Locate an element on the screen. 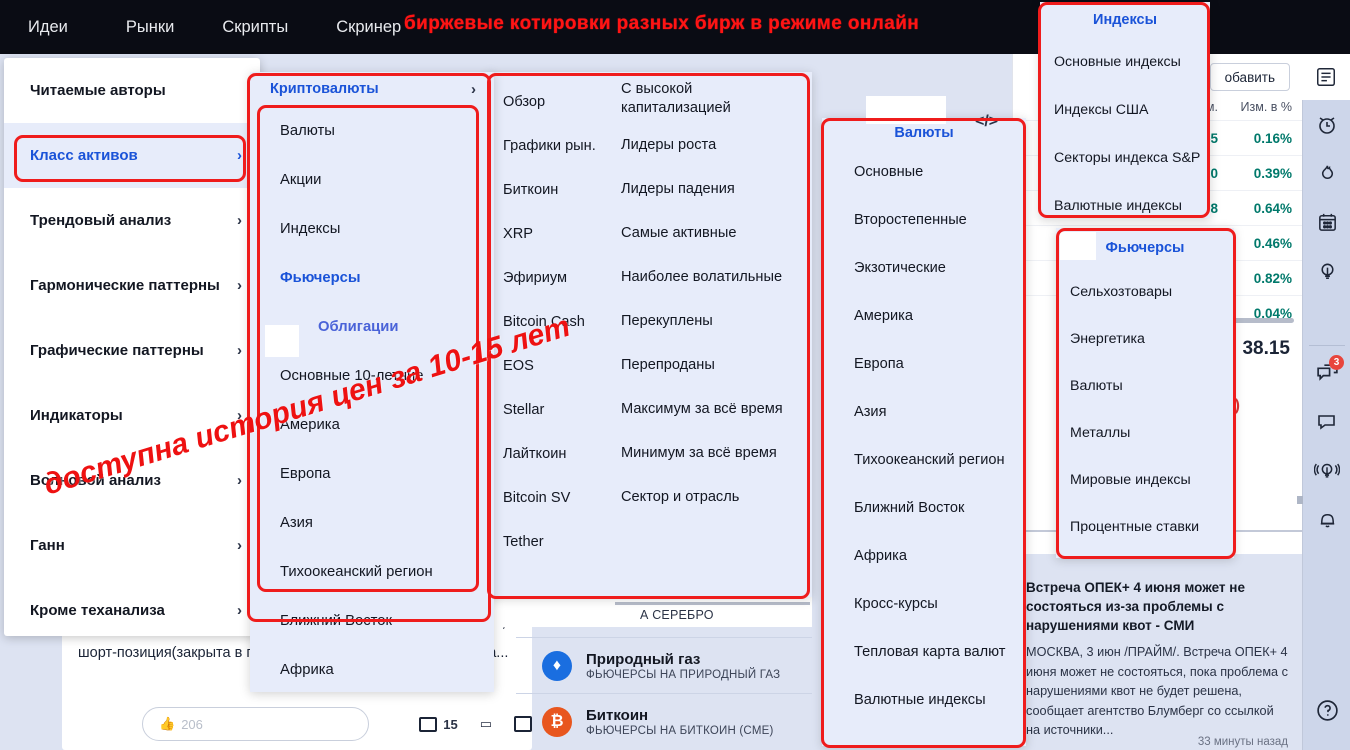 This screenshot has width=1350, height=750. currency-item-11: Валютные индексы is located at coordinates (924, 700).